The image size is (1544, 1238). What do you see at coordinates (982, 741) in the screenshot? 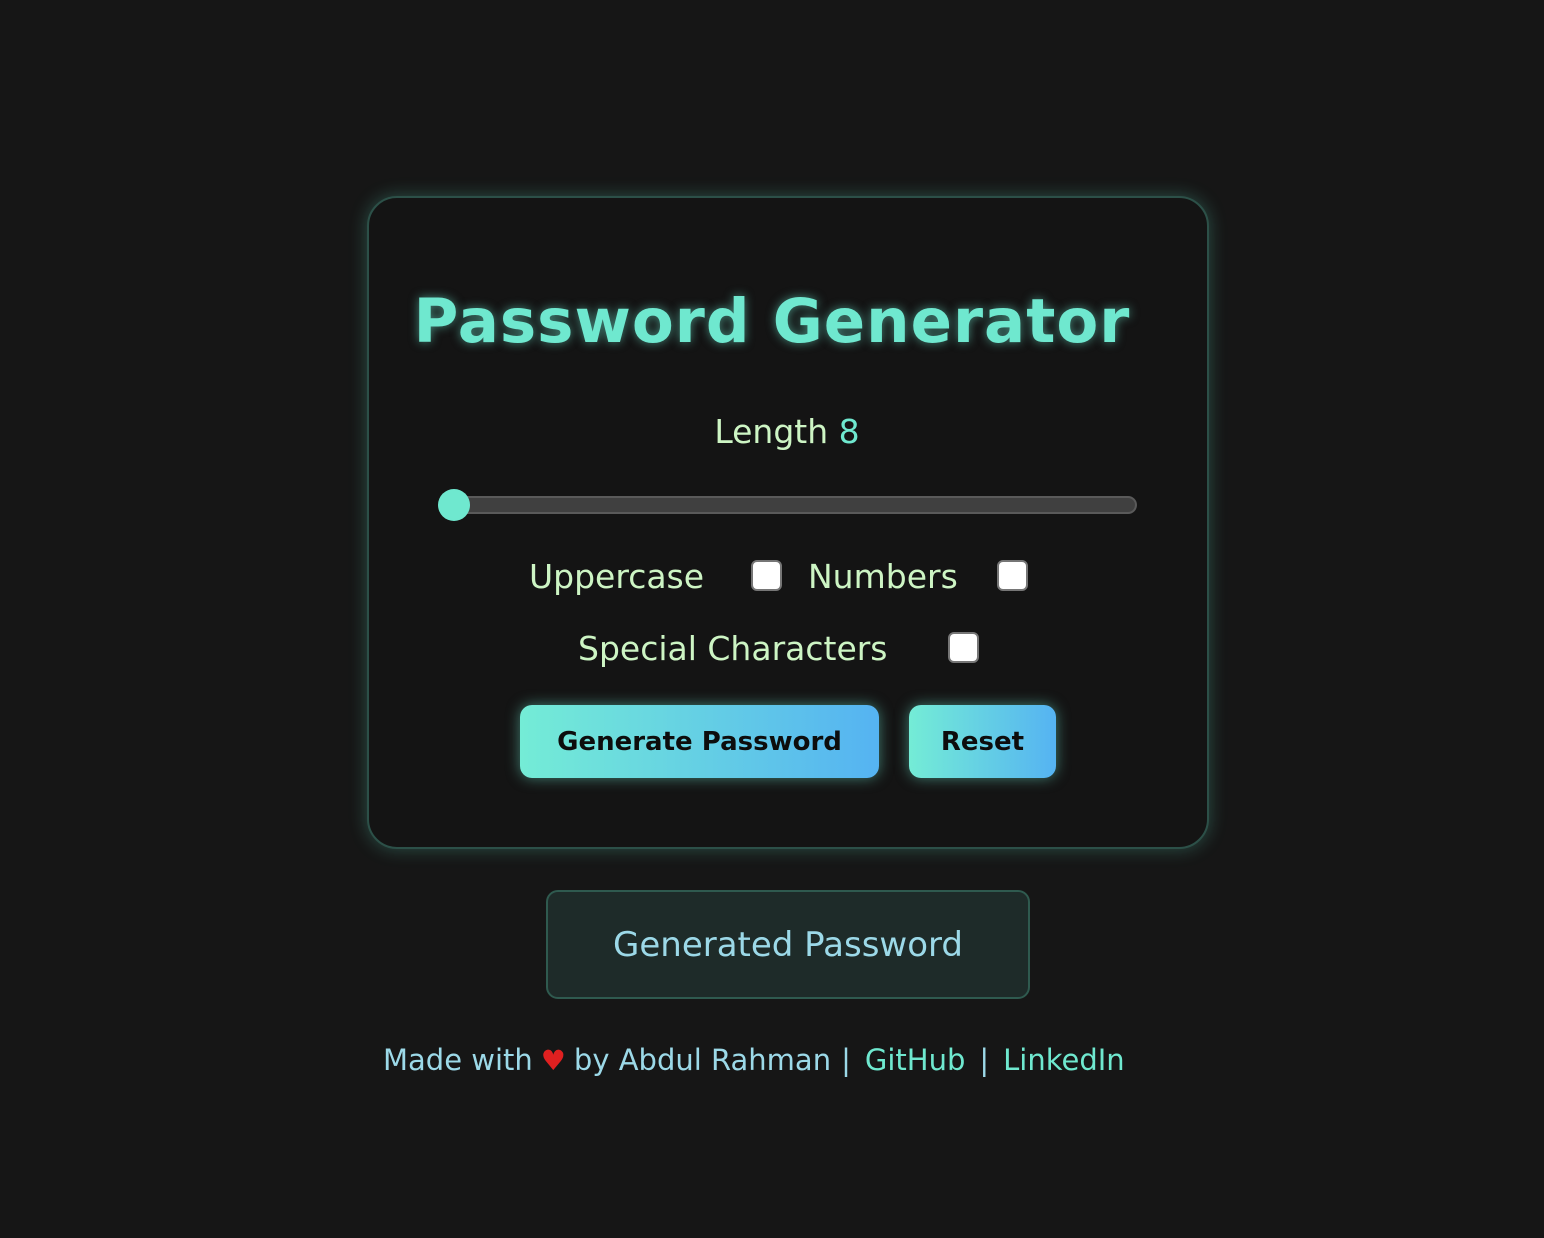
I see `reset-button: Reset` at bounding box center [982, 741].